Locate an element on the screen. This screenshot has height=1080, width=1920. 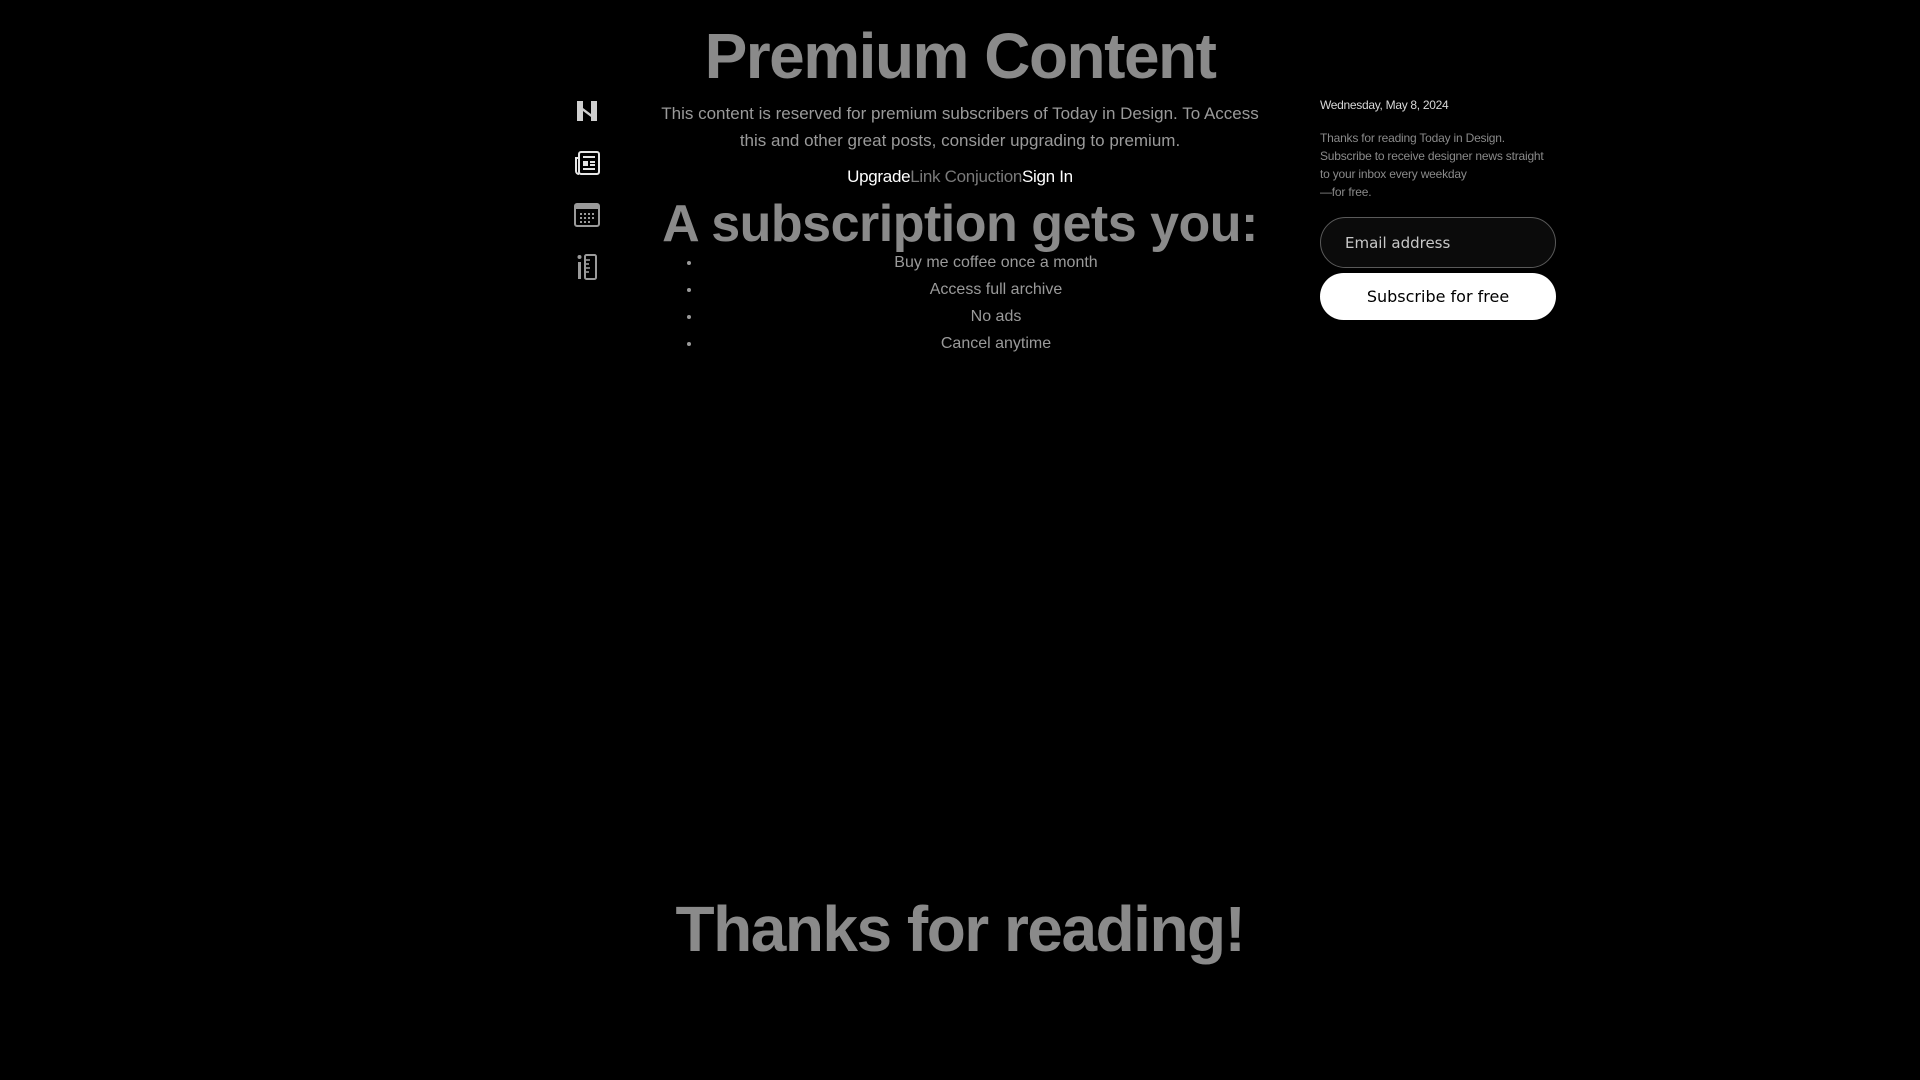
email-field is located at coordinates (1438, 242).